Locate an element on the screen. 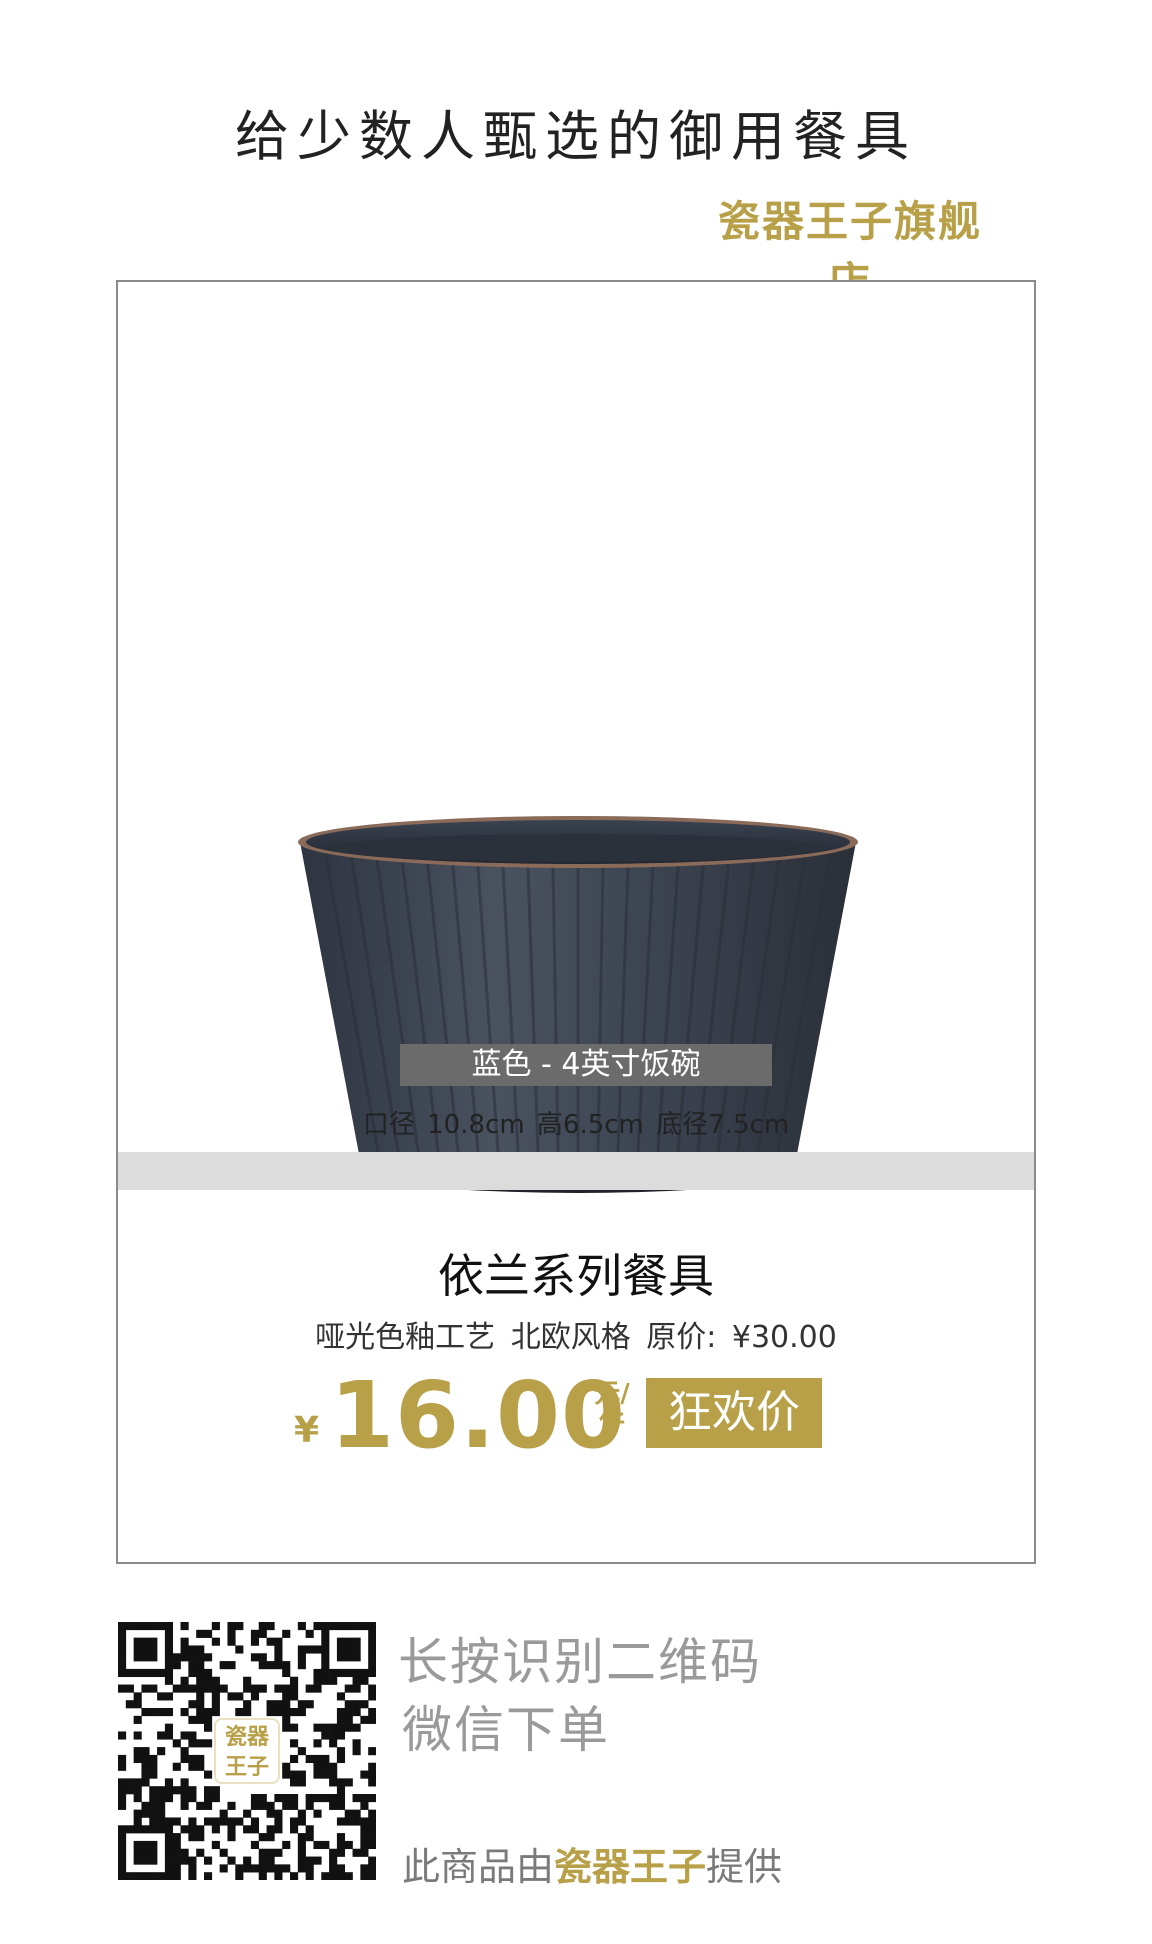  provided-suffix: 提供 is located at coordinates (744, 1867).